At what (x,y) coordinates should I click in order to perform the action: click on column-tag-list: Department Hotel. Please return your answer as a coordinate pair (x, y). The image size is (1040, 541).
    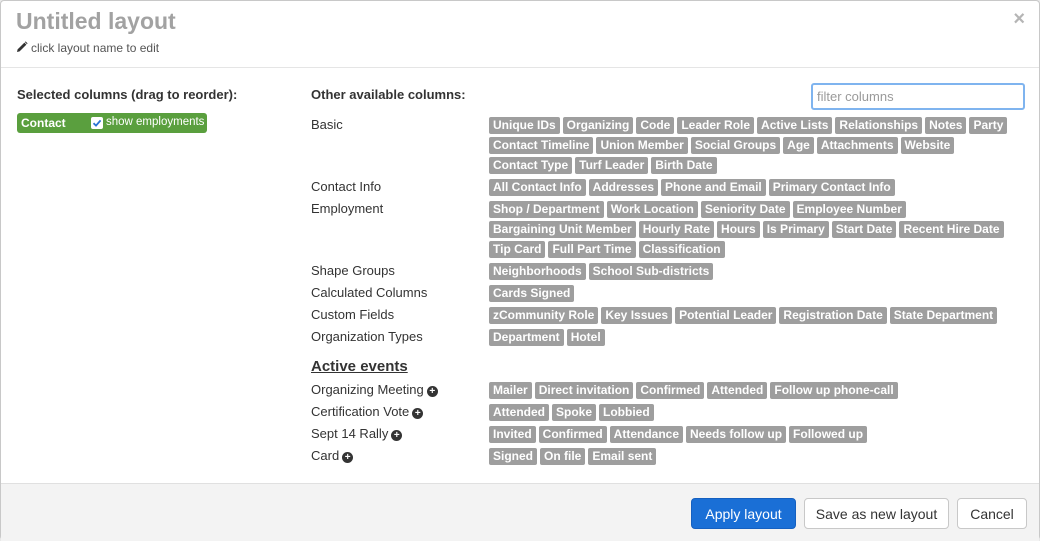
    Looking at the image, I should click on (759, 339).